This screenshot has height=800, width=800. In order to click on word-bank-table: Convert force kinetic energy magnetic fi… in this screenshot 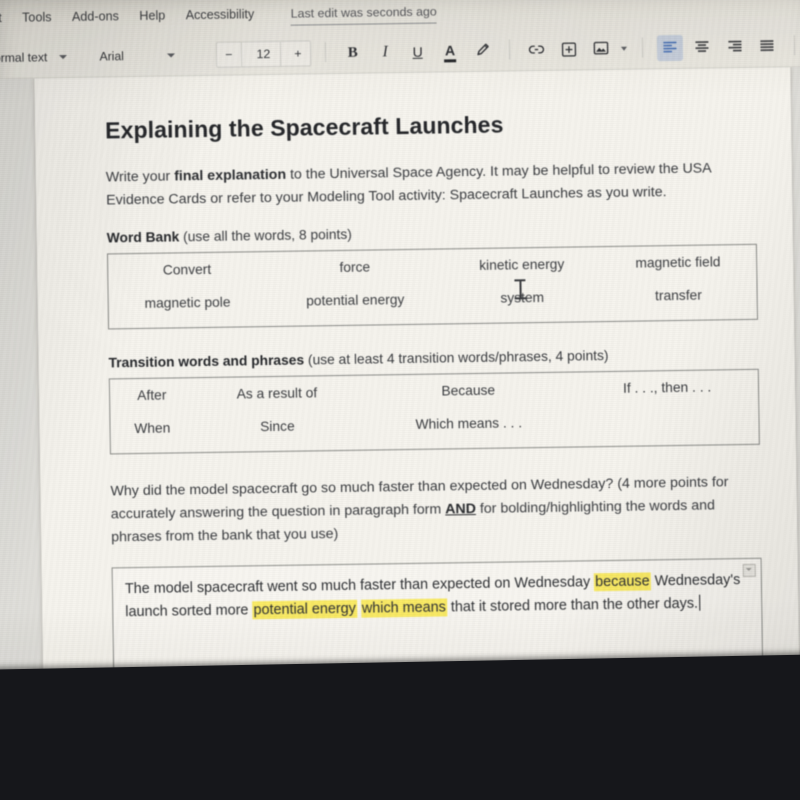, I will do `click(432, 286)`.